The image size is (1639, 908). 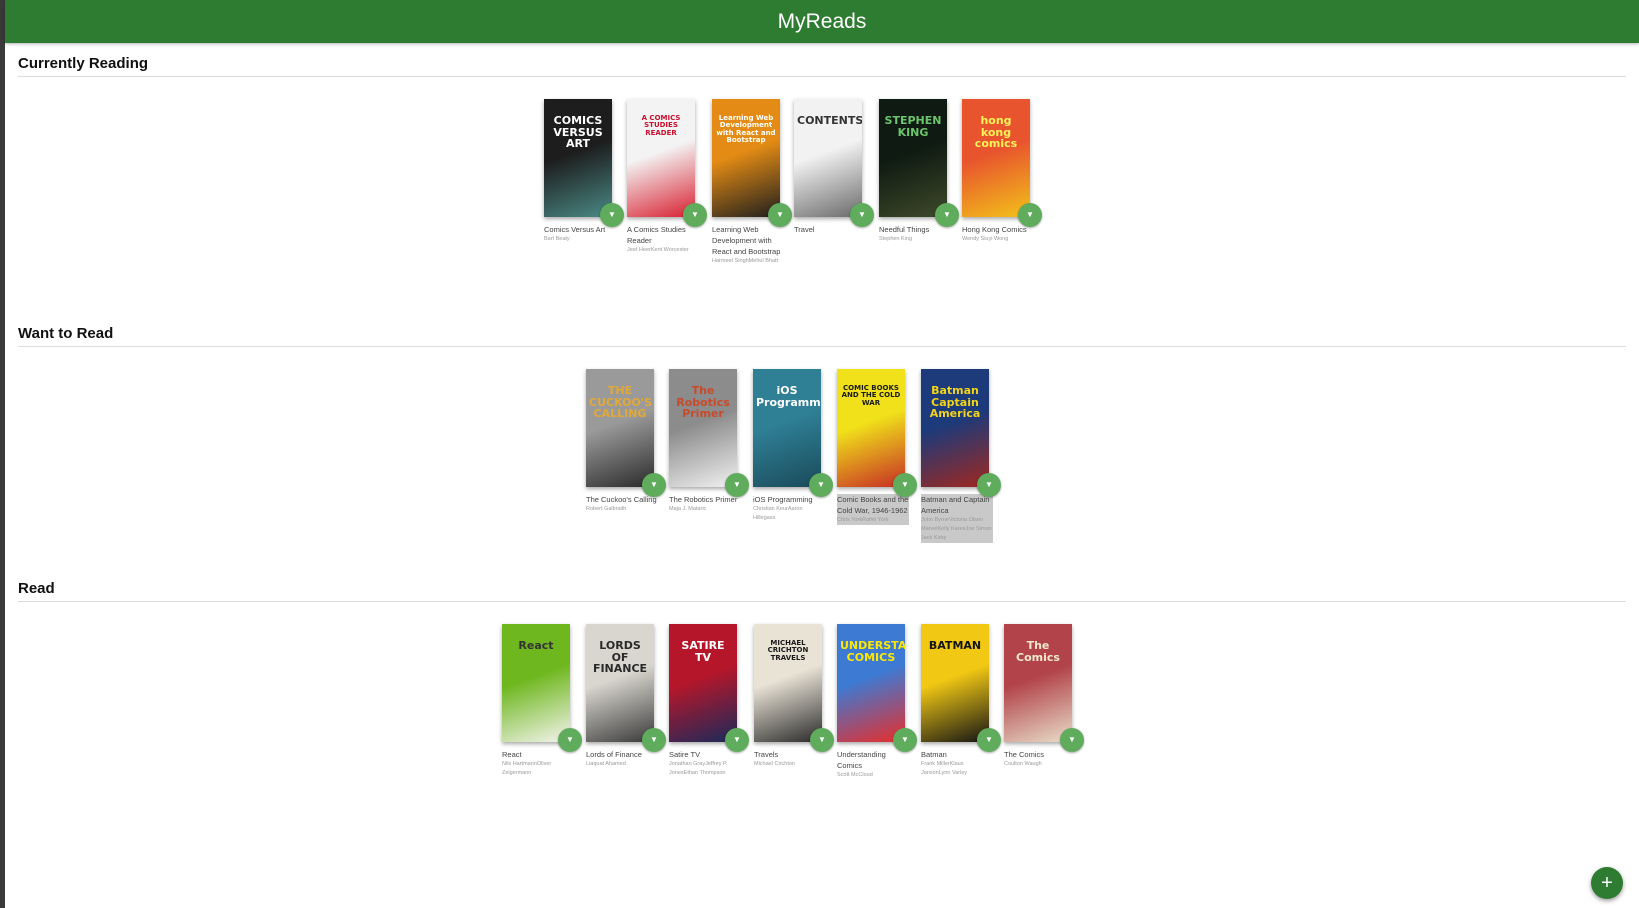 I want to click on book-title: Hong Kong Comics, so click(x=994, y=229).